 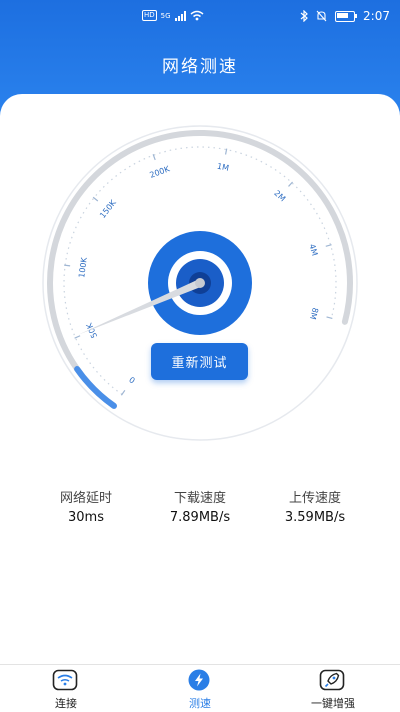 I want to click on gauge-tick-label: 4M, so click(x=313, y=250).